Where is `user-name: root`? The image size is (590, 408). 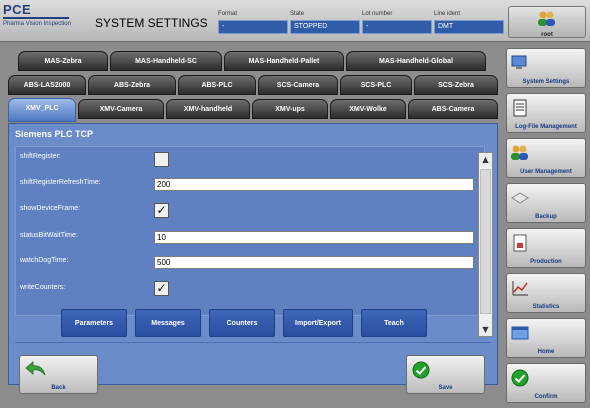 user-name: root is located at coordinates (547, 35).